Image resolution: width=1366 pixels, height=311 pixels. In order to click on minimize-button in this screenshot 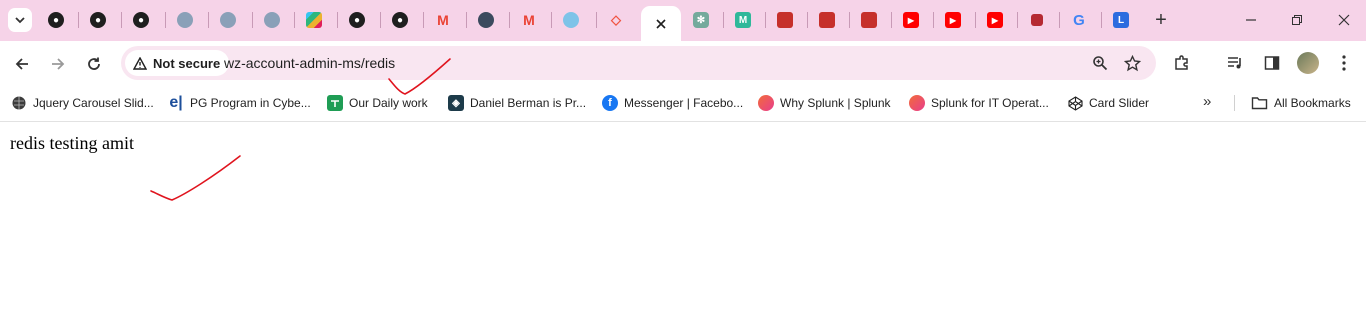, I will do `click(1251, 20)`.